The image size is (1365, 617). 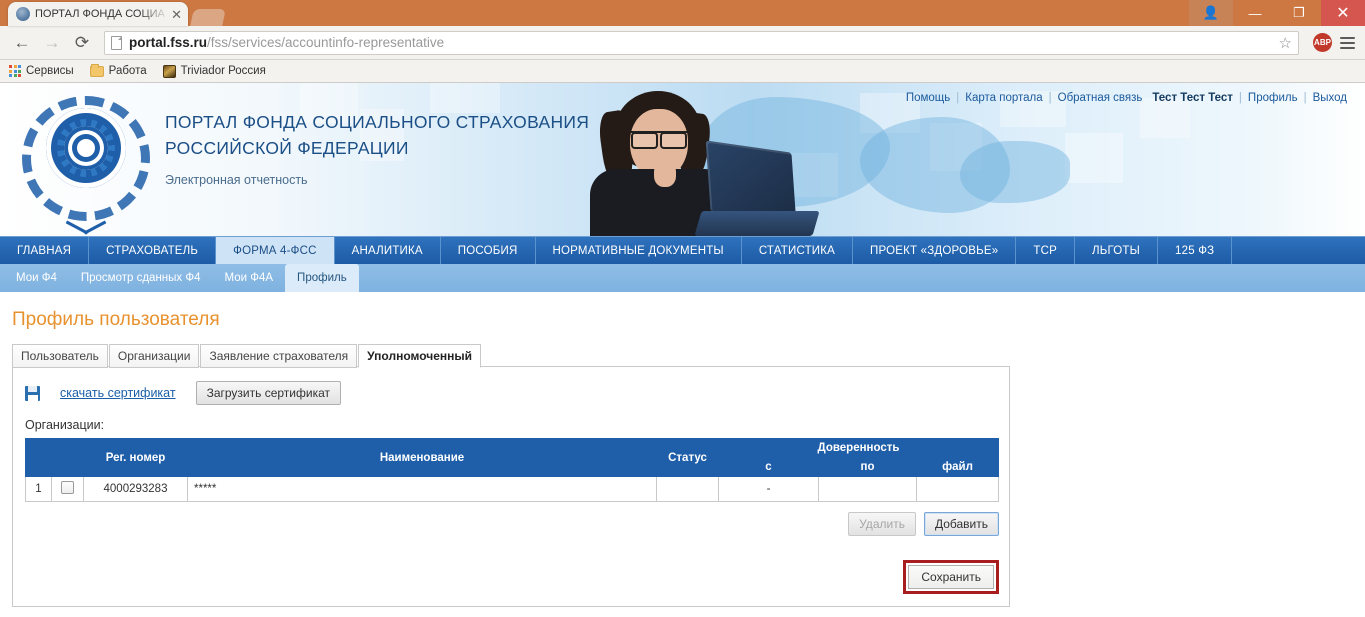 I want to click on table-row: 1 4000293283 ***** -, so click(x=512, y=489).